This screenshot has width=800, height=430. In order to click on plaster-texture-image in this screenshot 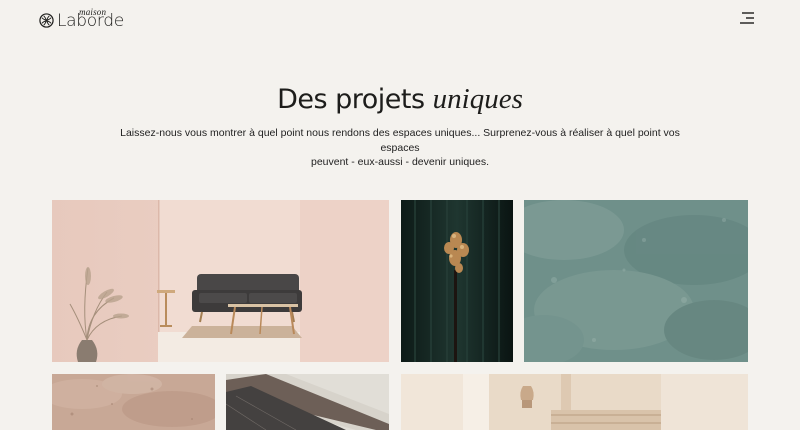, I will do `click(636, 281)`.